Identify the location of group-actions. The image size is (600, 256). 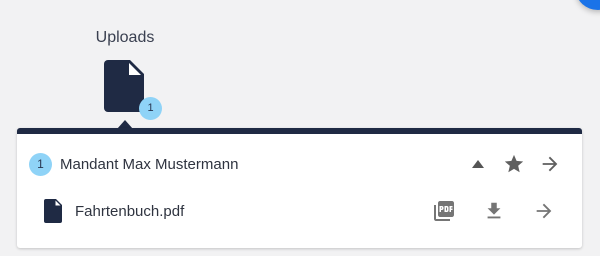
(514, 164).